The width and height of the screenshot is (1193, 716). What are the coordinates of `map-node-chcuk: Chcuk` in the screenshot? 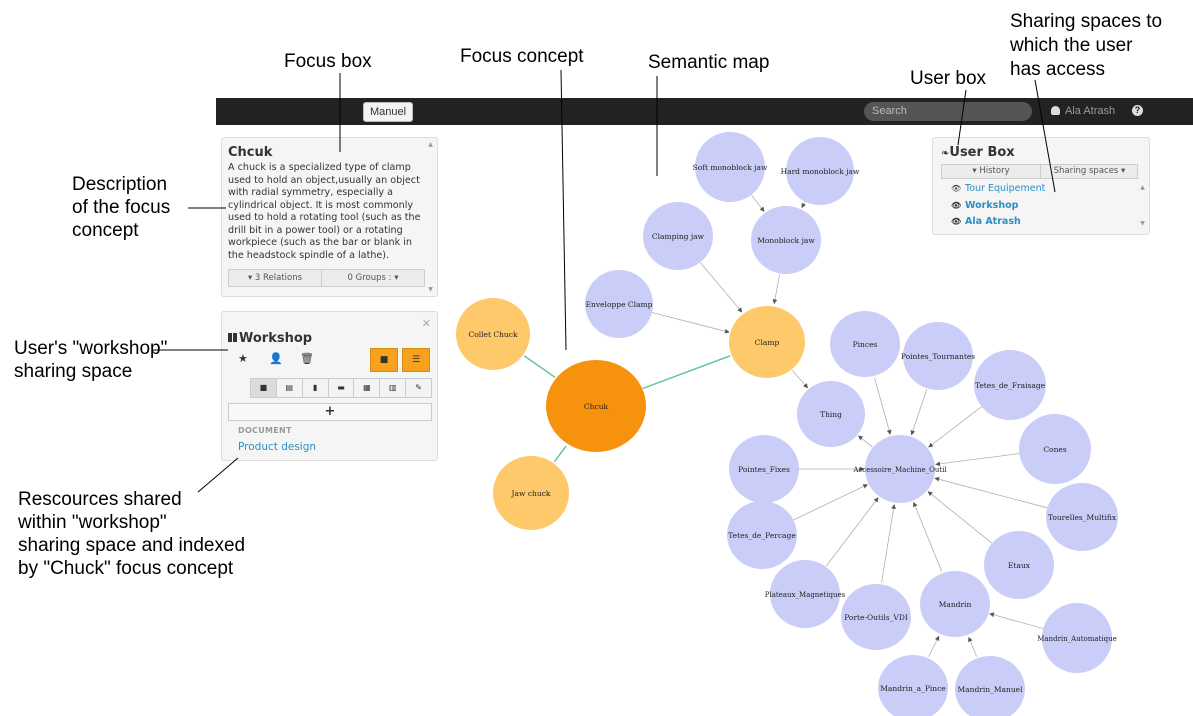 It's located at (596, 406).